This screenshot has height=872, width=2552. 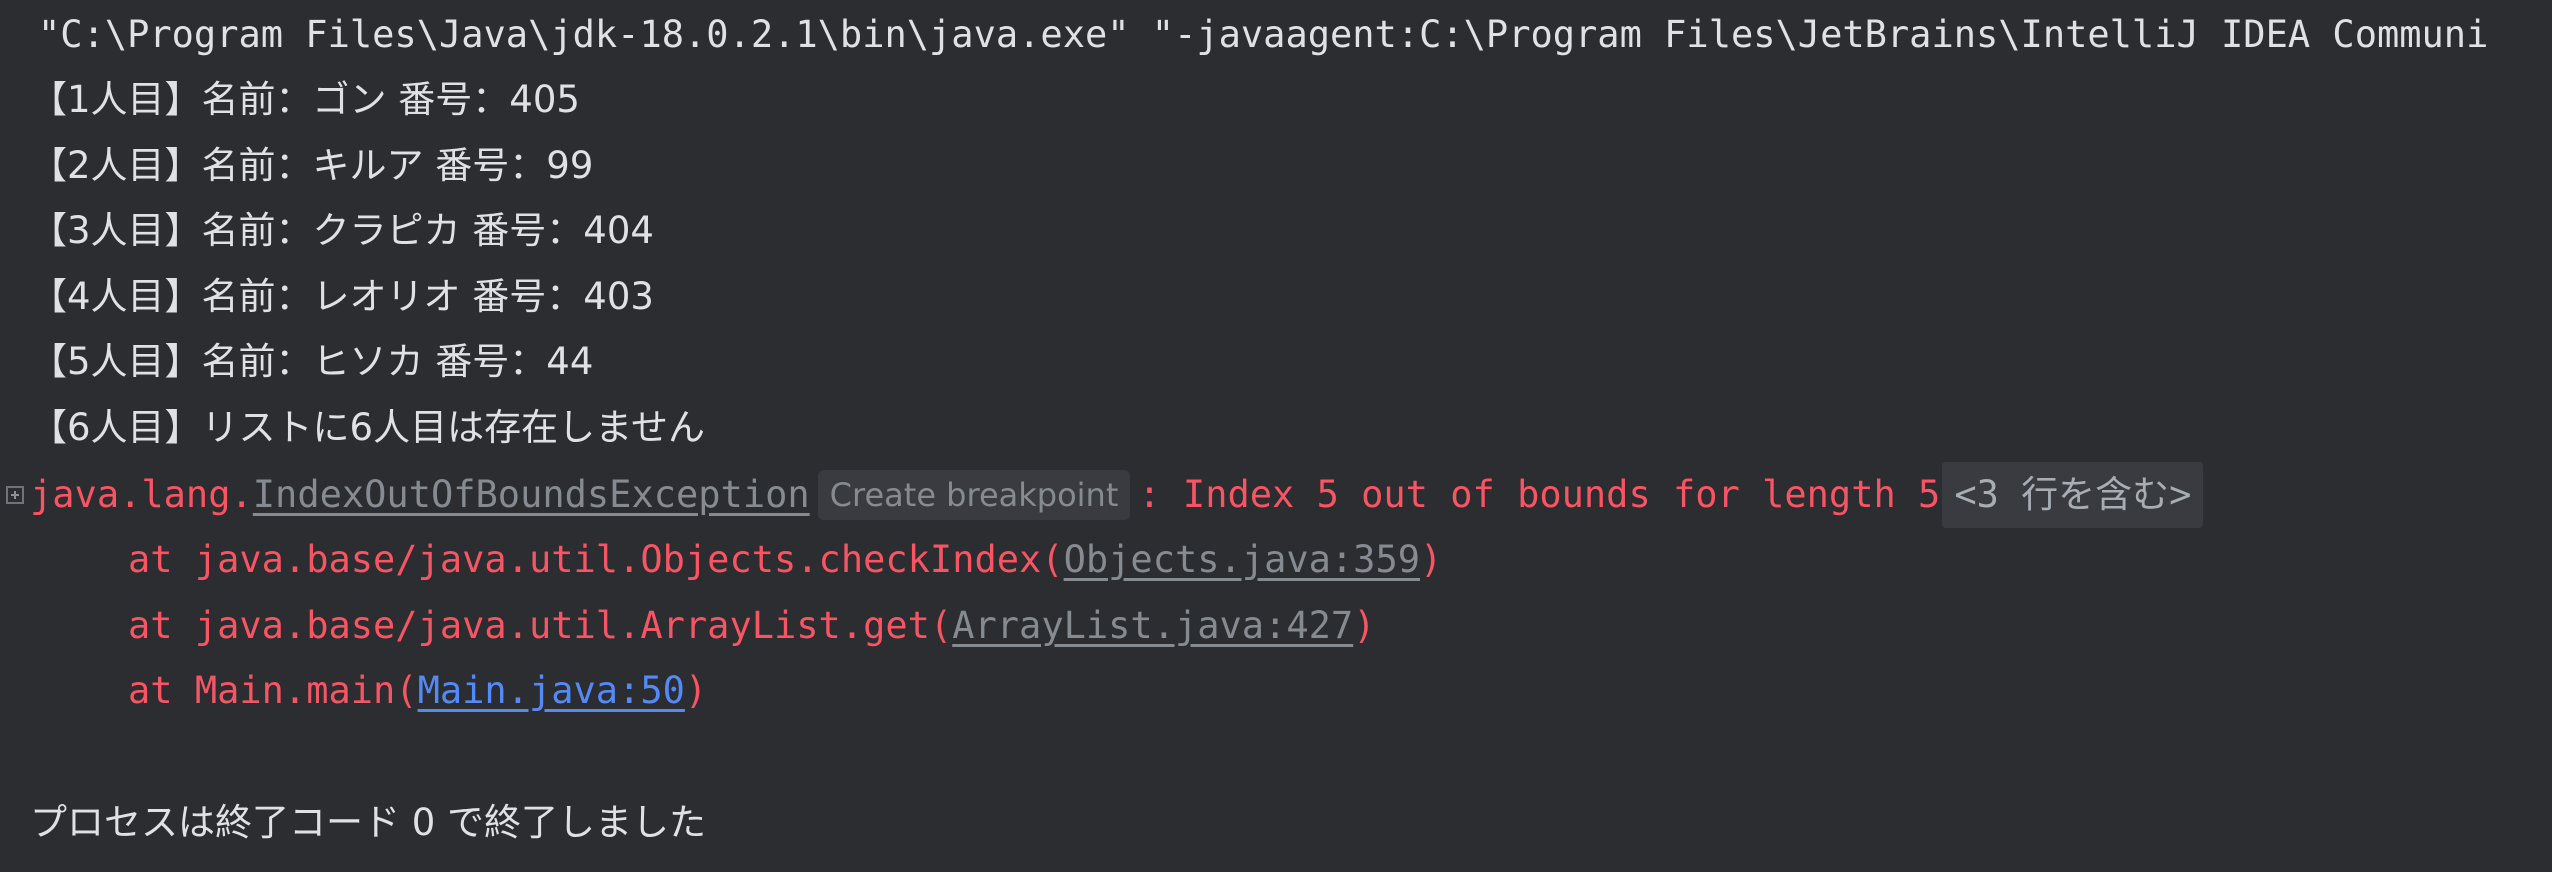 What do you see at coordinates (312, 165) in the screenshot?
I see `output-line-2: 【2人目】名前：キルア 番号：99` at bounding box center [312, 165].